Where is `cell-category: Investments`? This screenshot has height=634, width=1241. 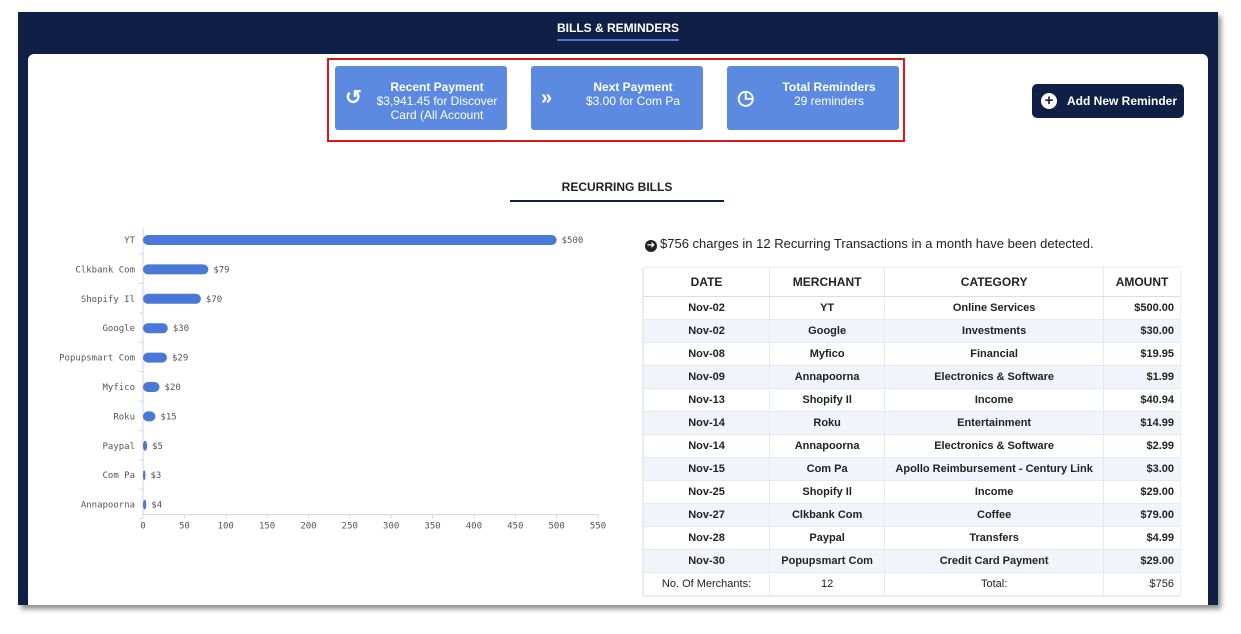 cell-category: Investments is located at coordinates (994, 331).